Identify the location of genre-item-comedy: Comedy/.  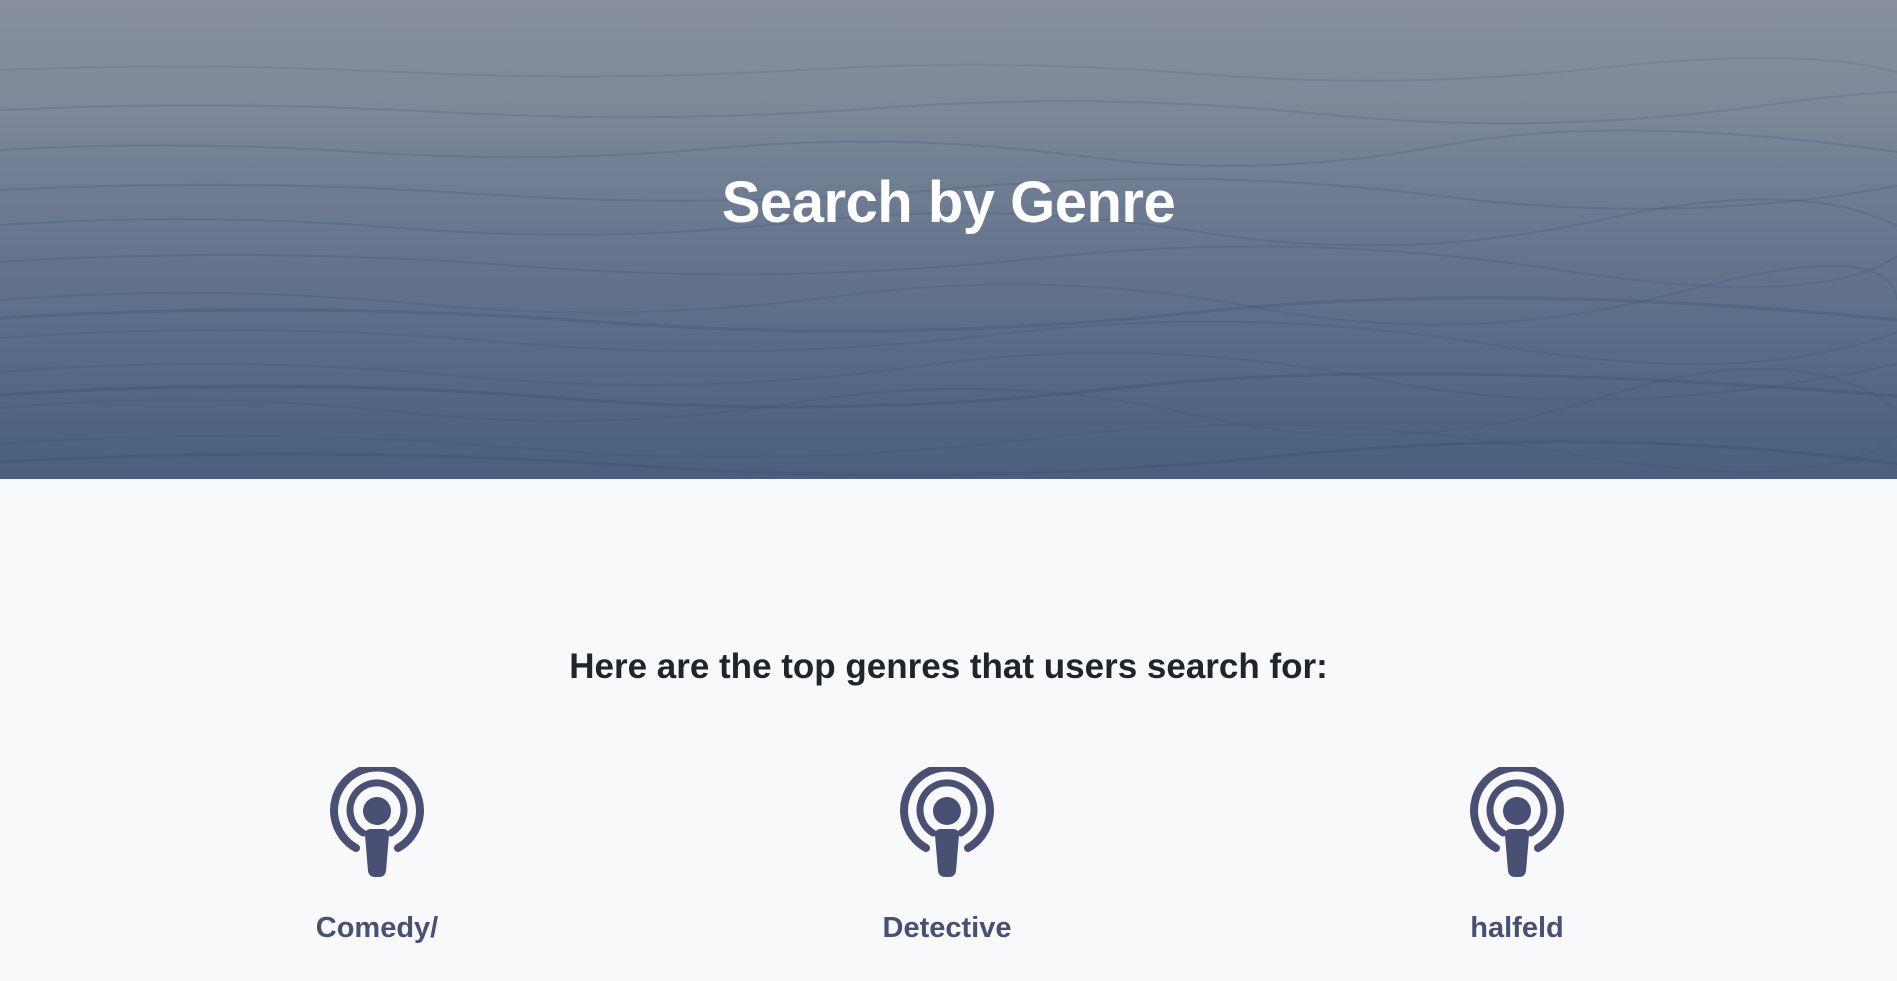
(377, 856).